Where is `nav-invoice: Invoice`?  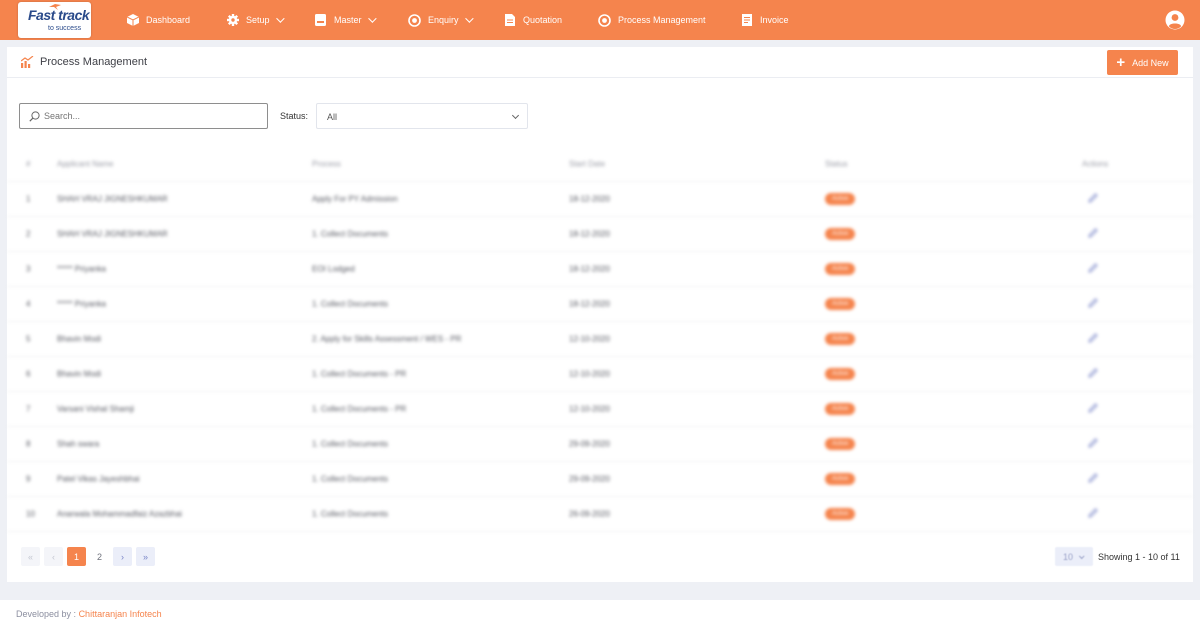 nav-invoice: Invoice is located at coordinates (764, 20).